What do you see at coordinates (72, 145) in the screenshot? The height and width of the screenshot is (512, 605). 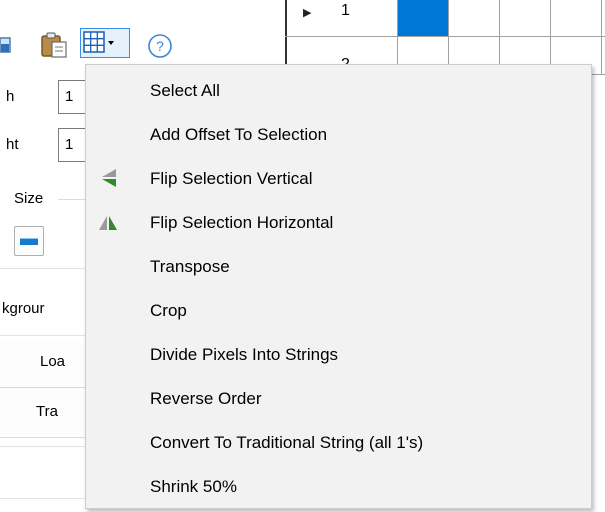 I see `height-field: 1` at bounding box center [72, 145].